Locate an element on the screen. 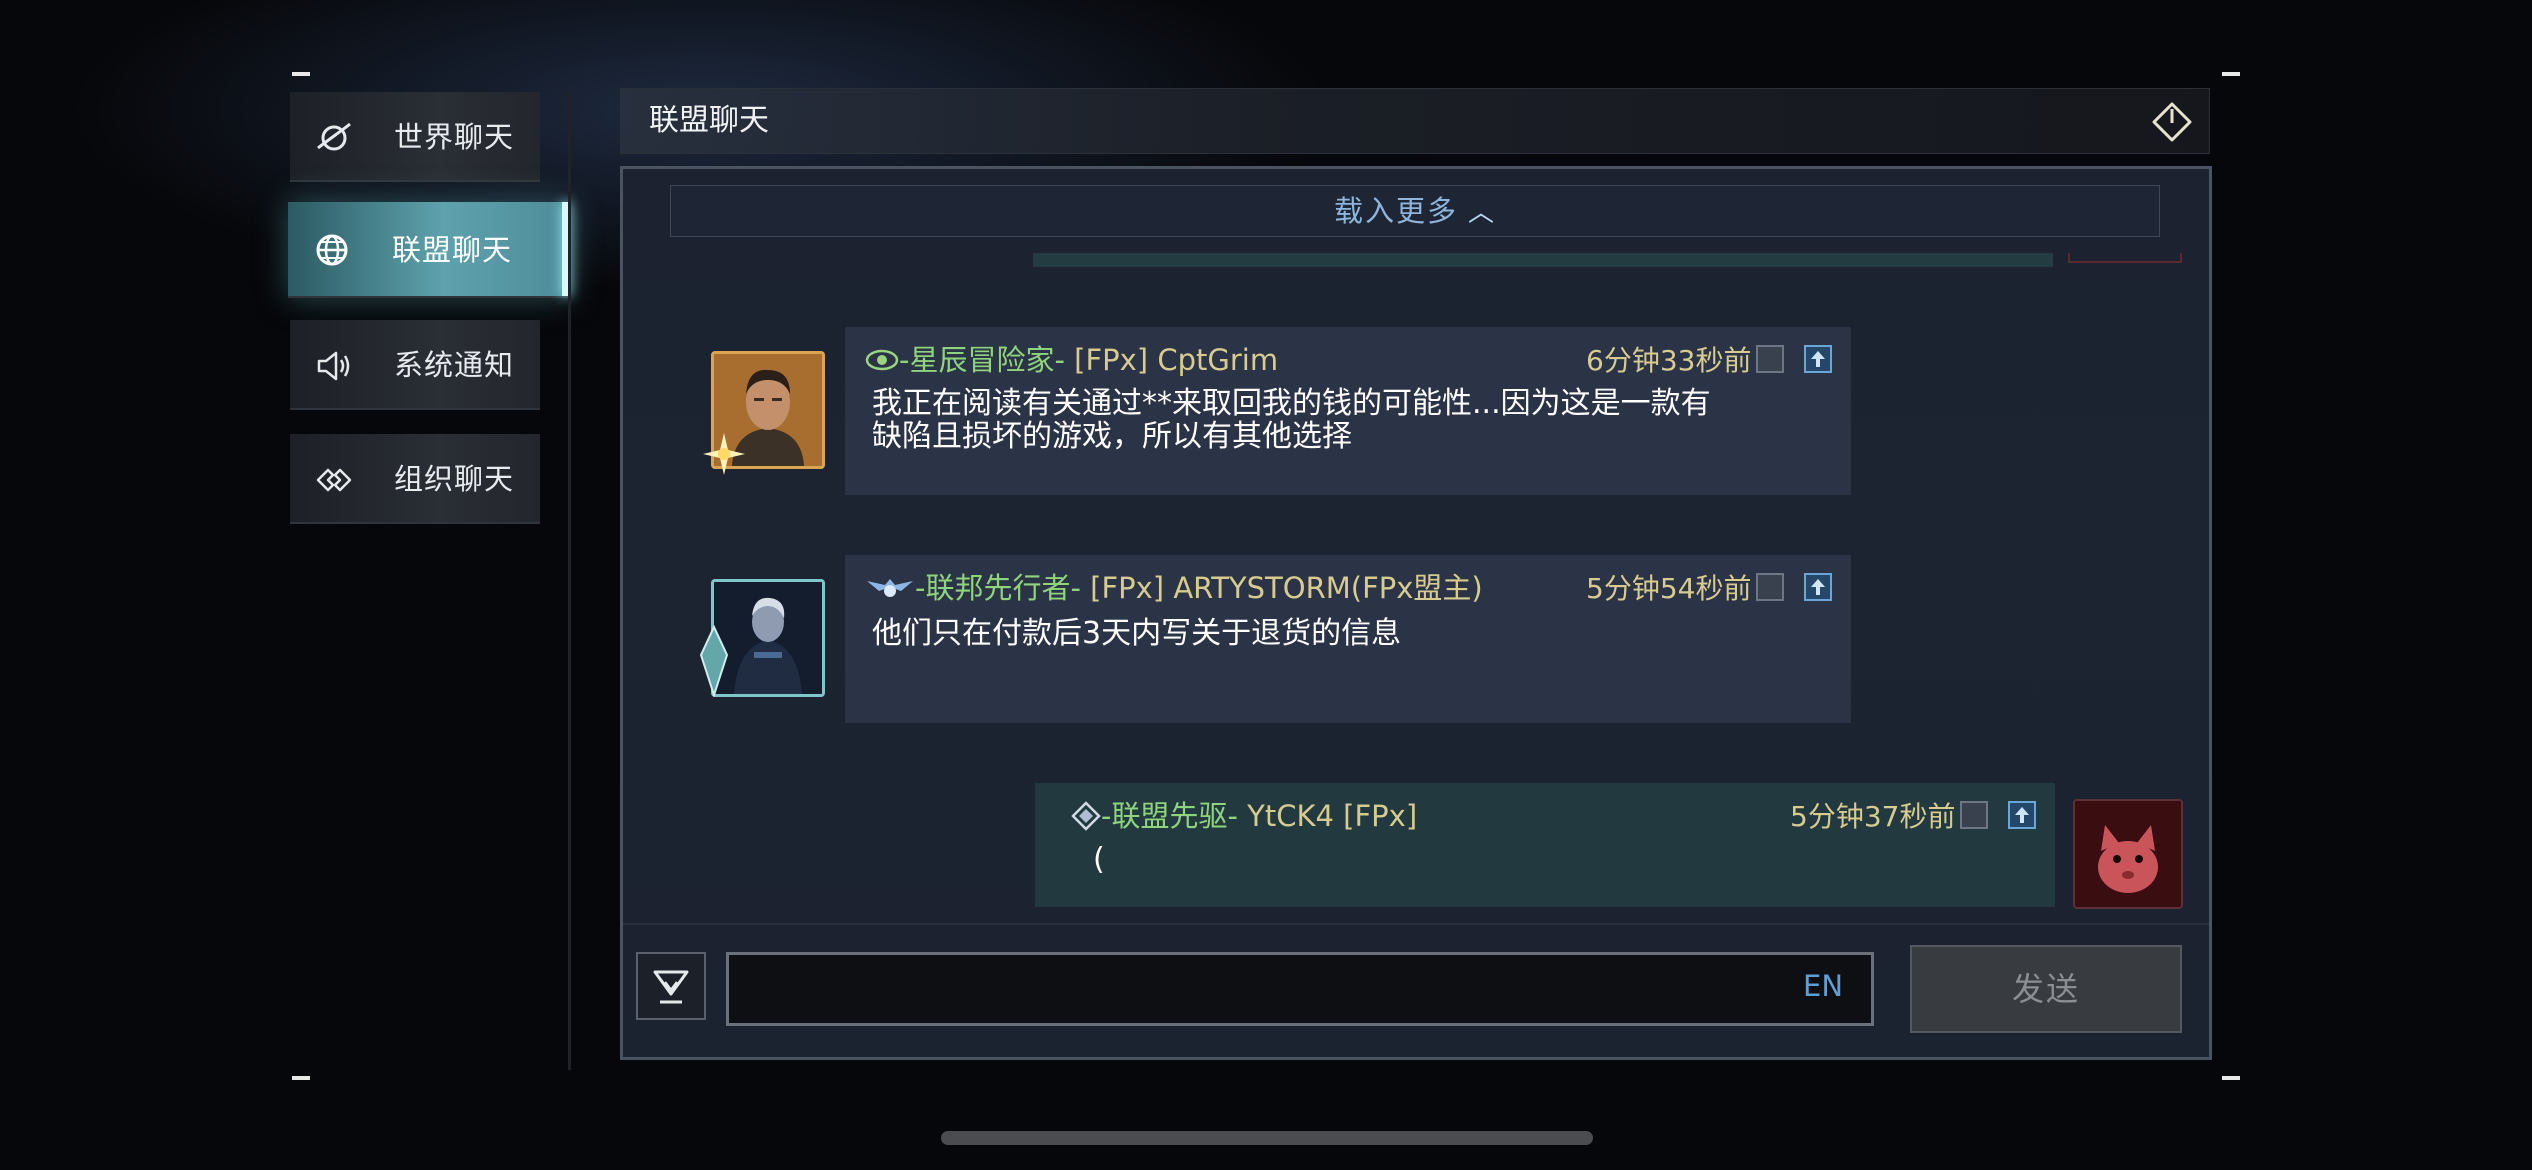  red-cat-avatar is located at coordinates (2128, 854).